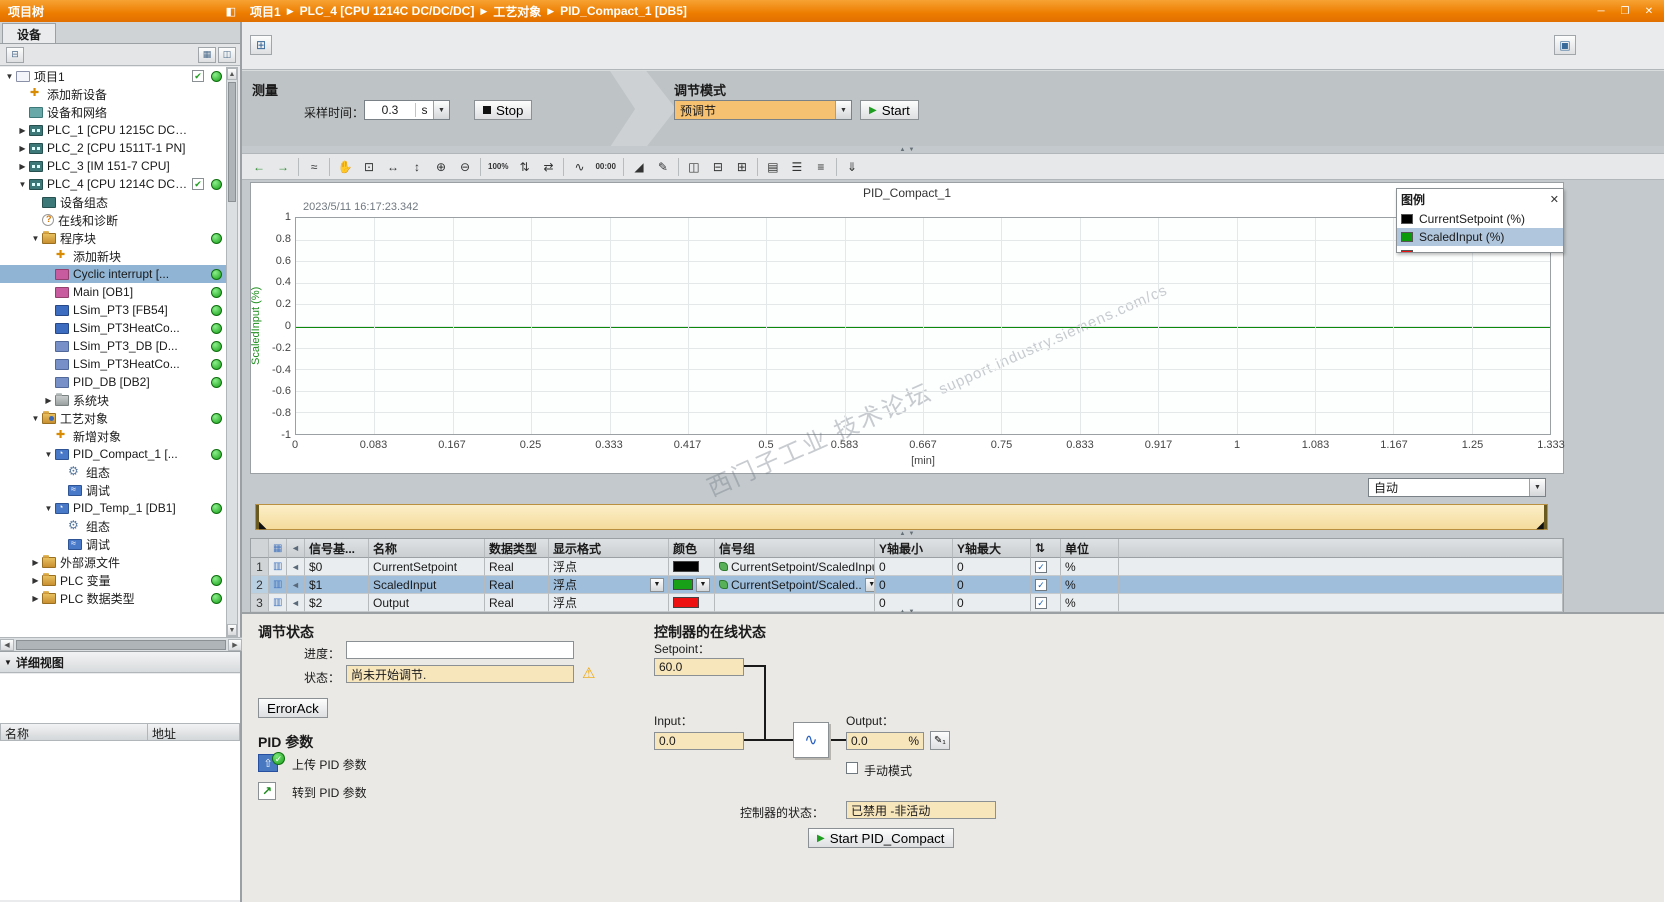  What do you see at coordinates (852, 167) in the screenshot?
I see `export-icon: ⇓` at bounding box center [852, 167].